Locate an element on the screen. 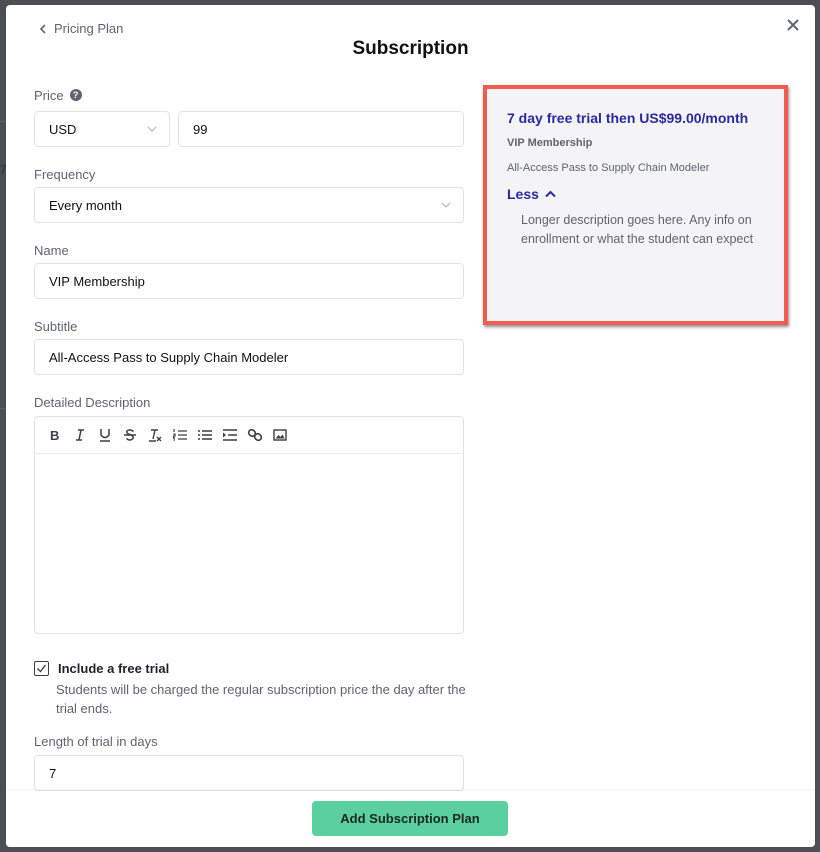 This screenshot has width=820, height=852. preview-less-label: Less is located at coordinates (523, 194).